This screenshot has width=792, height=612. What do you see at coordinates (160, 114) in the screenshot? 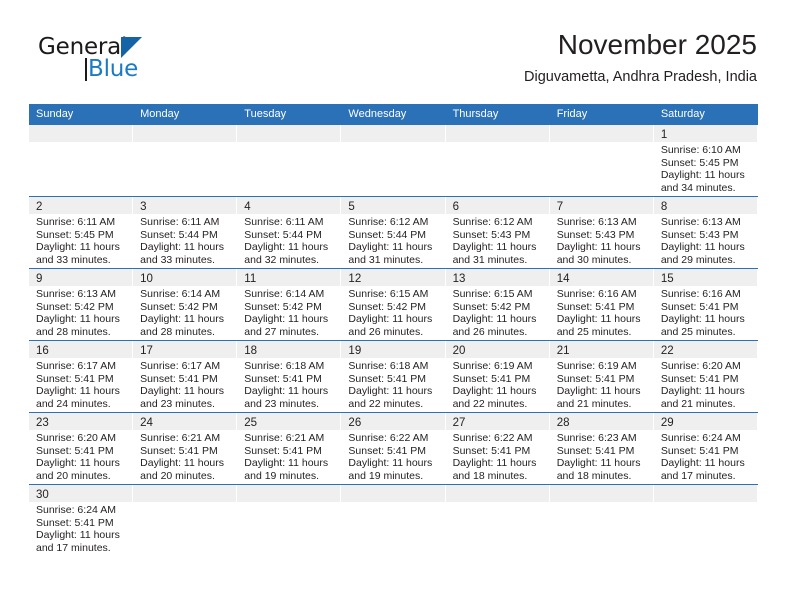
I see `weekday-header-monday: Monday` at bounding box center [160, 114].